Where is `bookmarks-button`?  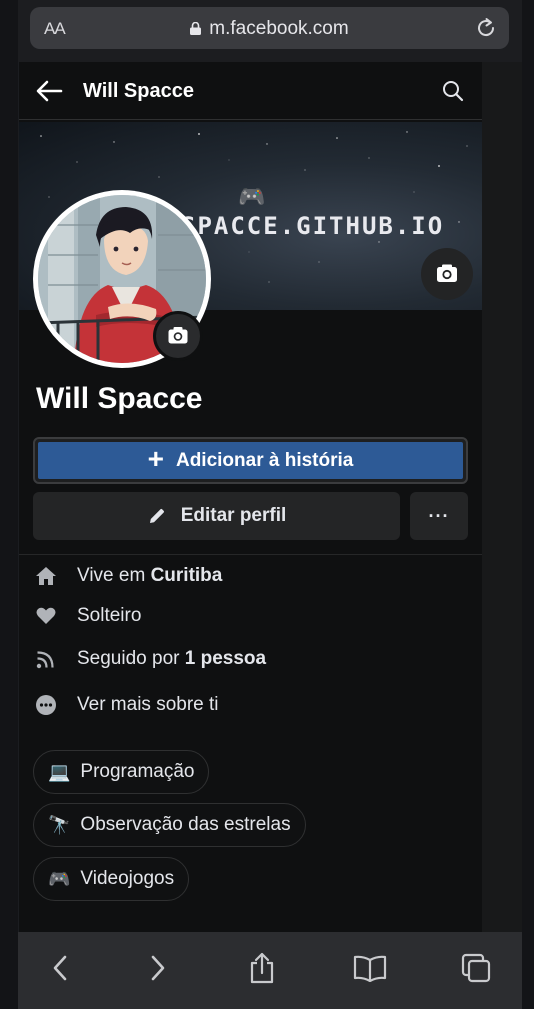 bookmarks-button is located at coordinates (370, 968).